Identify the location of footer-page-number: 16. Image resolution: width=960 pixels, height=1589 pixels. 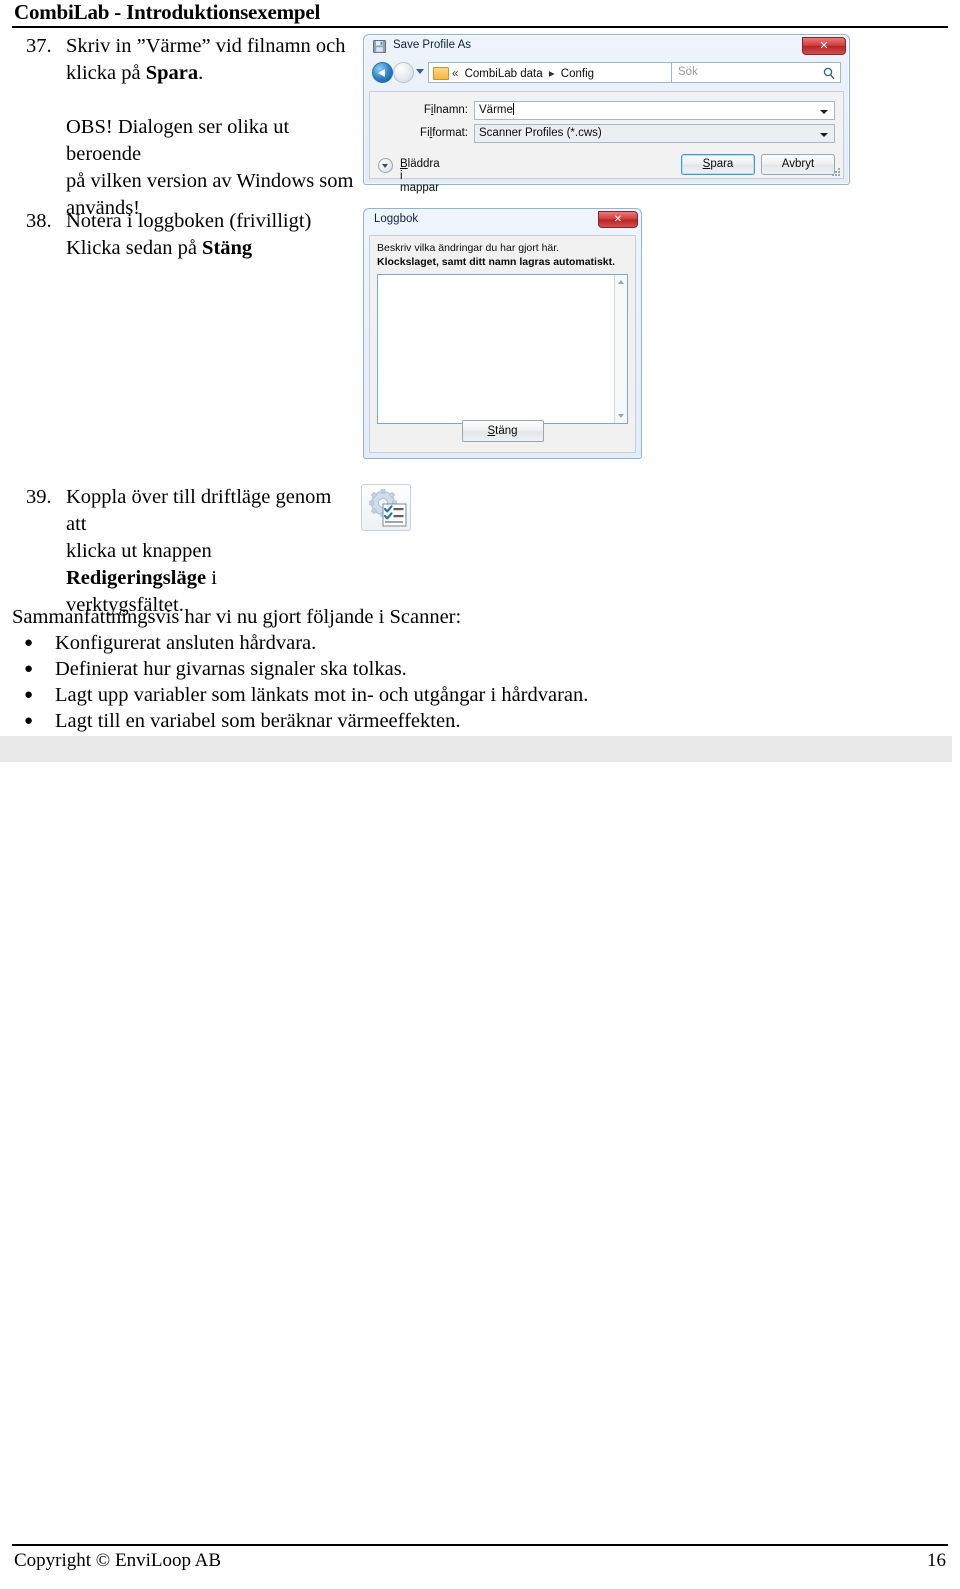
(936, 1560).